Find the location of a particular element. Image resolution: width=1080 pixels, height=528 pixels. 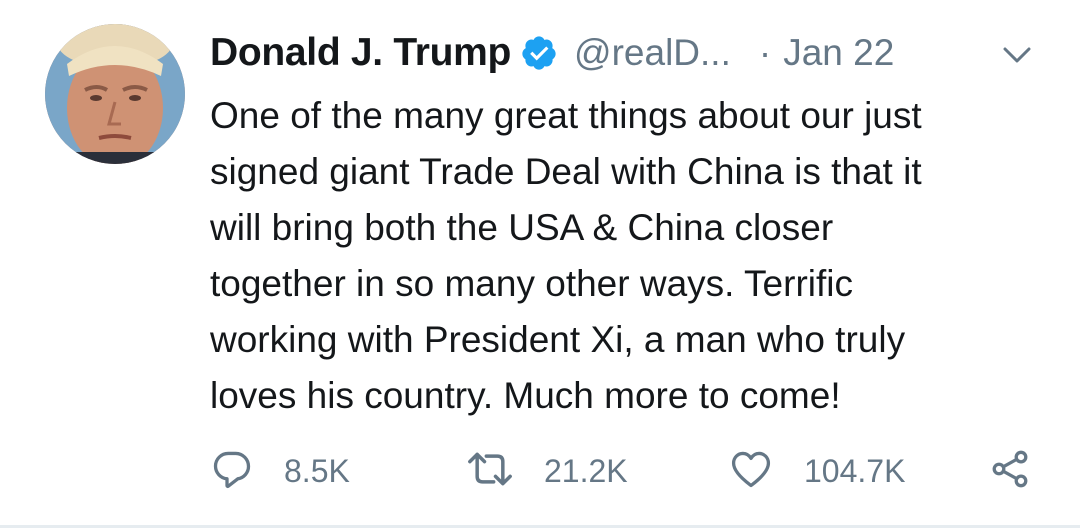

tweet-actions: 8.5K 21.2K 104.7K is located at coordinates (630, 471).